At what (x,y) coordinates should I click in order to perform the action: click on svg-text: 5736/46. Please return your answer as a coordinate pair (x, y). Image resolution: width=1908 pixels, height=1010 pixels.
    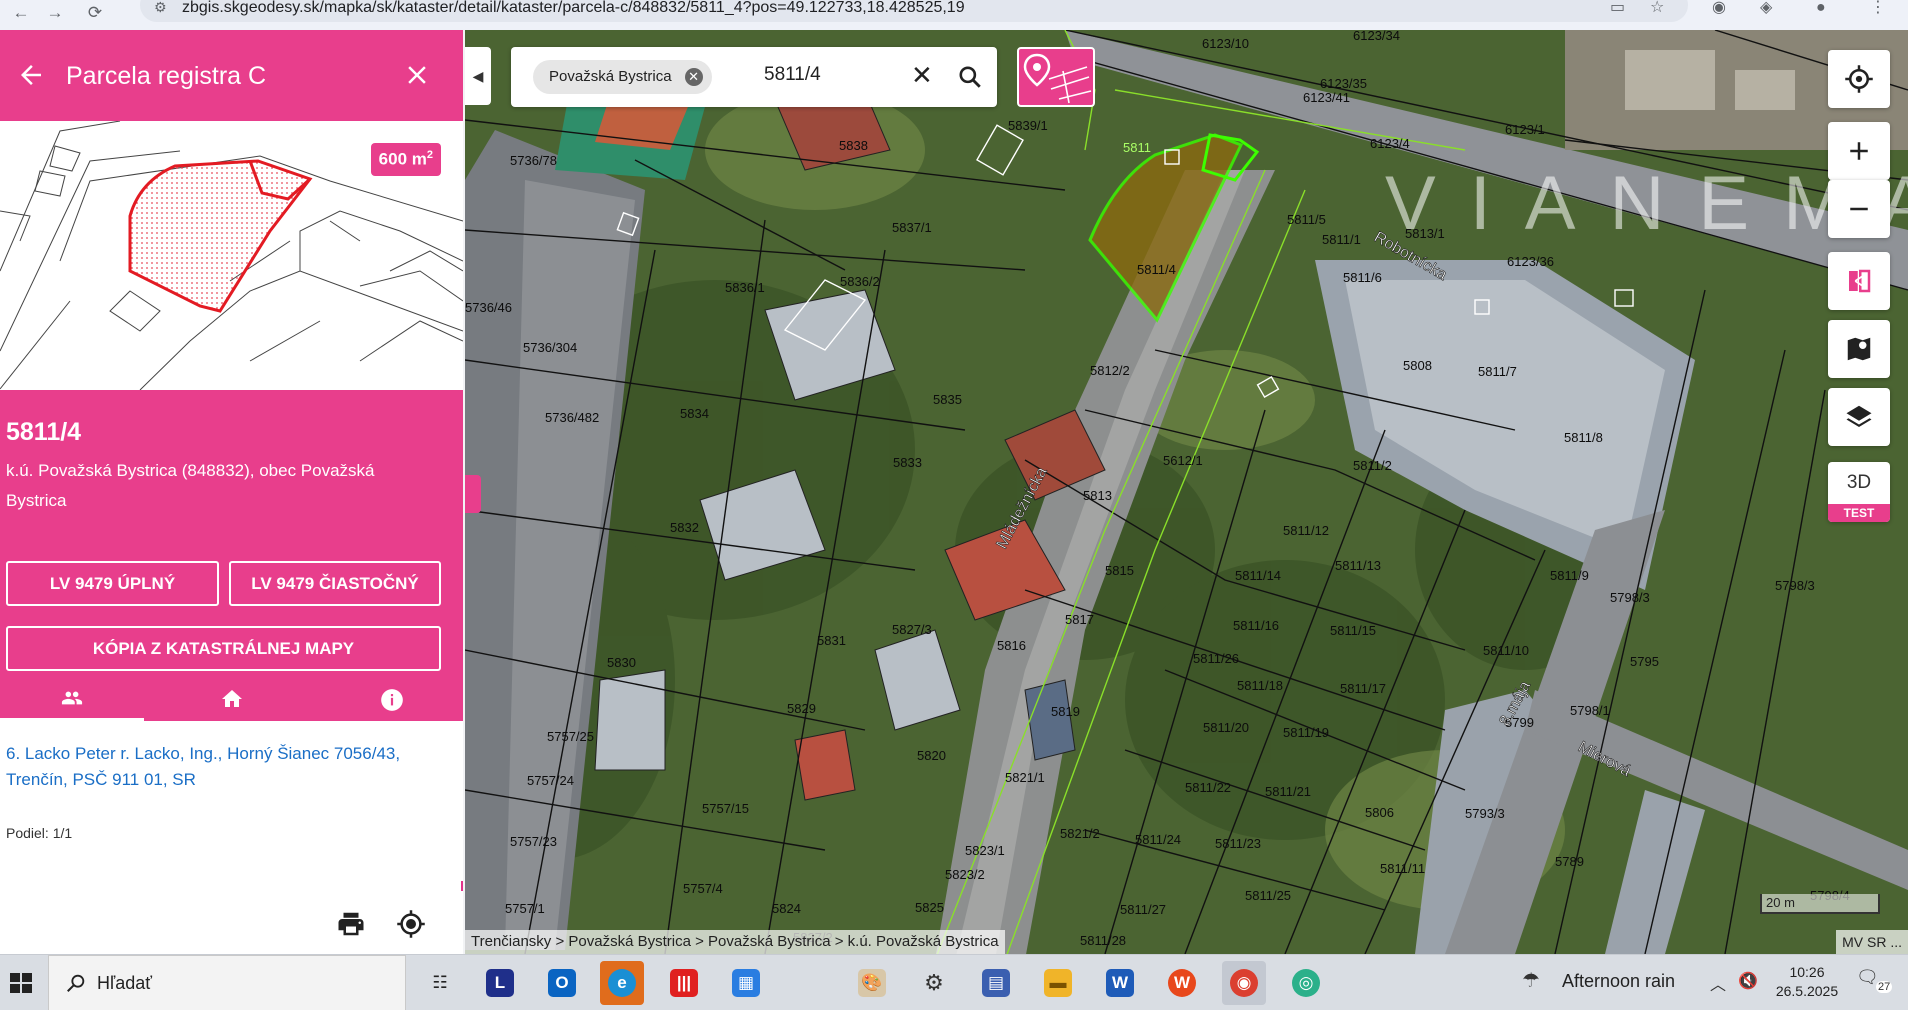
    Looking at the image, I should click on (488, 307).